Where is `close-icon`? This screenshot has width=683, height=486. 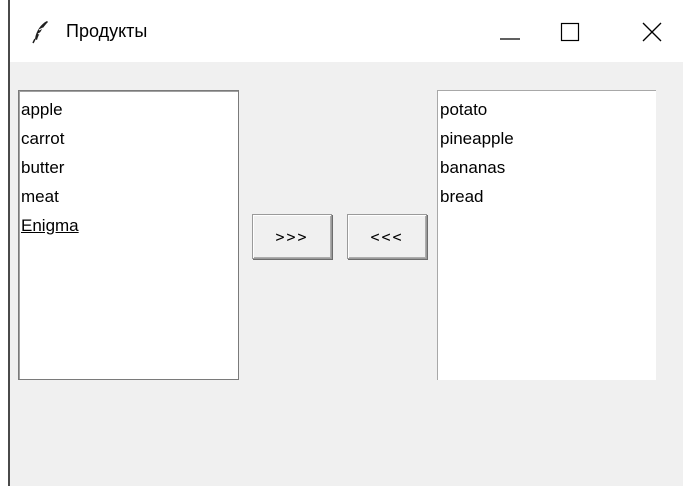
close-icon is located at coordinates (652, 32).